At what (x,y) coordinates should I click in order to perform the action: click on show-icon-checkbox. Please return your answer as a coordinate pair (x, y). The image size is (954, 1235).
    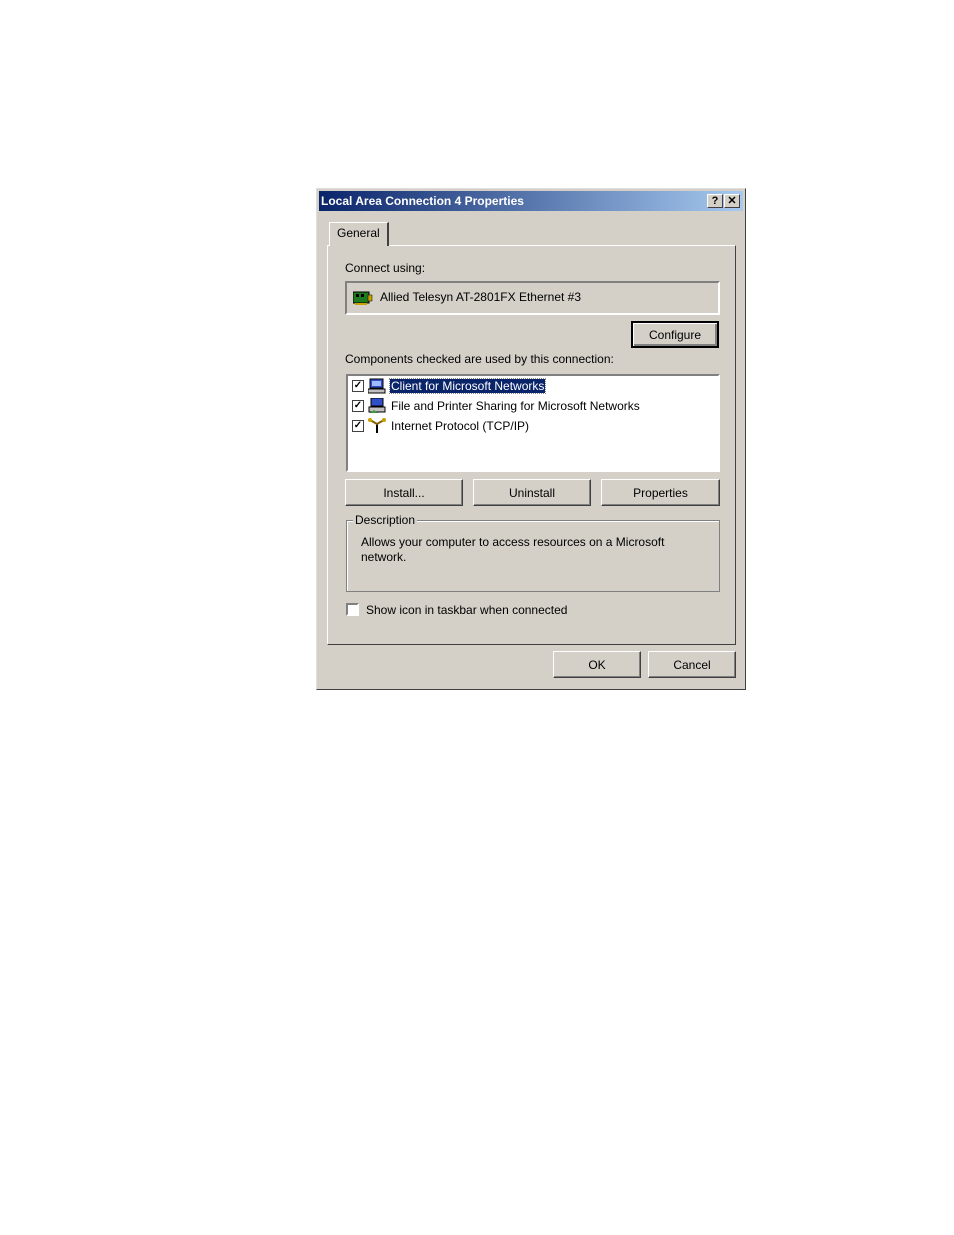
    Looking at the image, I should click on (352, 609).